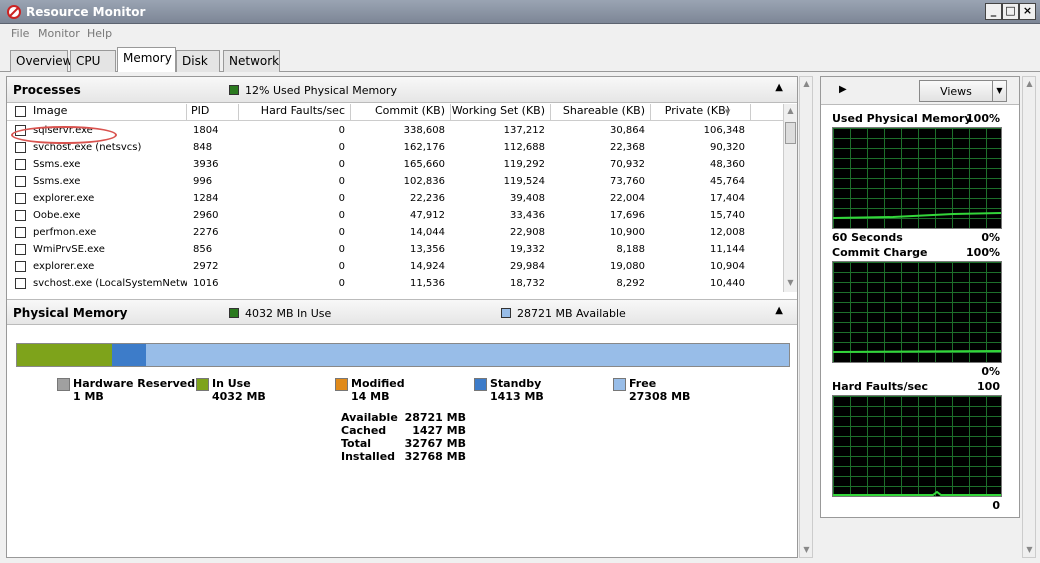  I want to click on menu-monitor: Monitor, so click(59, 33).